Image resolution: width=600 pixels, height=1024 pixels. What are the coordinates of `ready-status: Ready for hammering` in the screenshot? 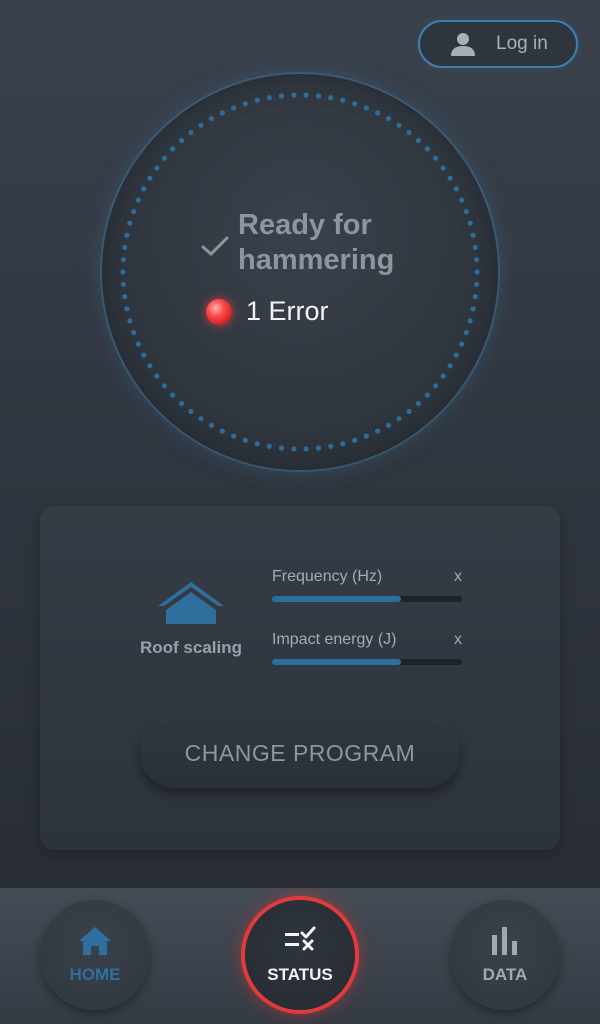 It's located at (319, 243).